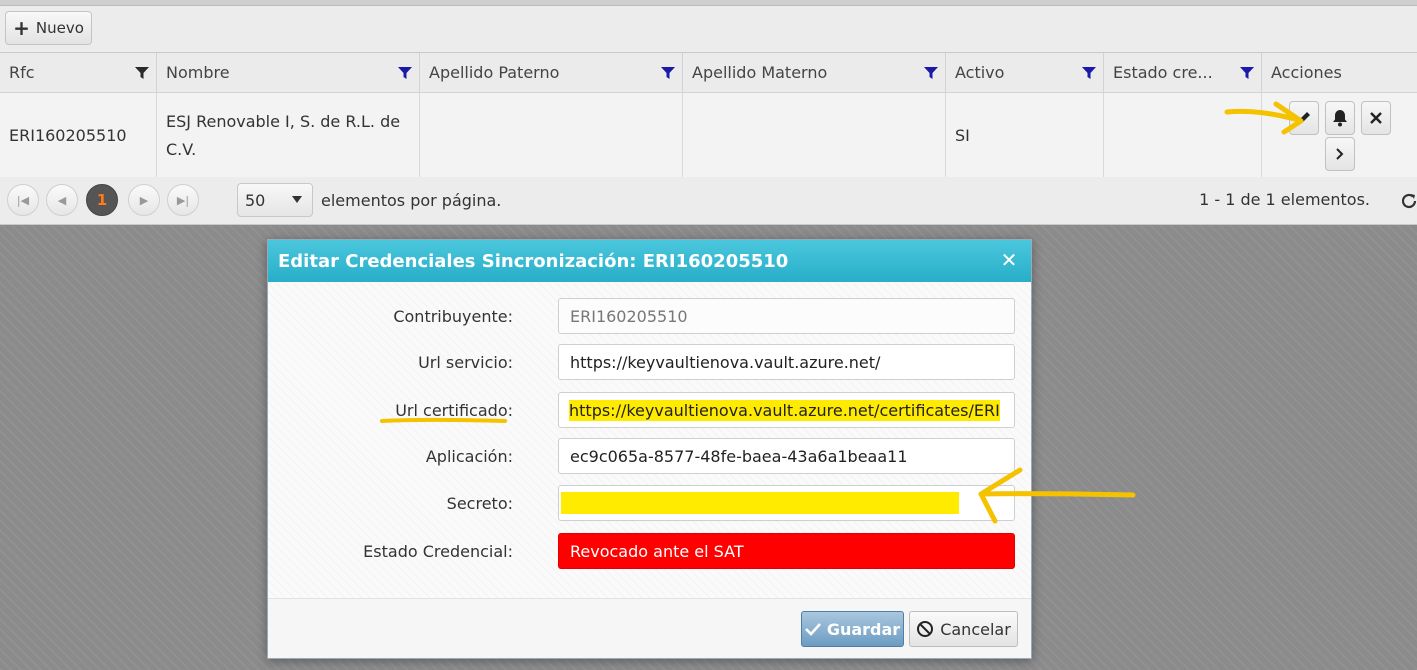 The width and height of the screenshot is (1417, 670). Describe the element at coordinates (443, 420) in the screenshot. I see `underline-annotation-url-certificado` at that location.